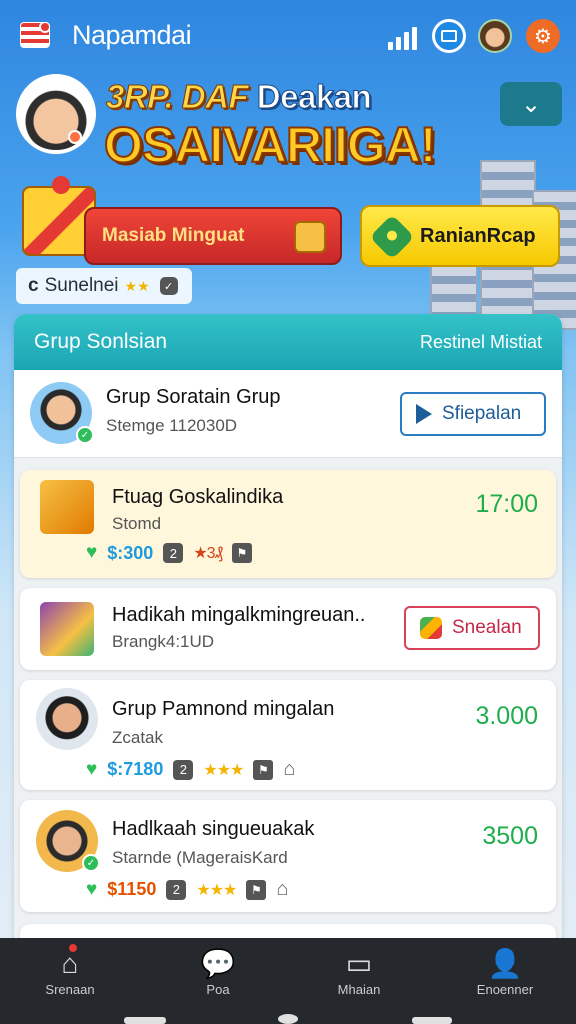 The width and height of the screenshot is (576, 1024). I want to click on row-amount: 3500, so click(510, 836).